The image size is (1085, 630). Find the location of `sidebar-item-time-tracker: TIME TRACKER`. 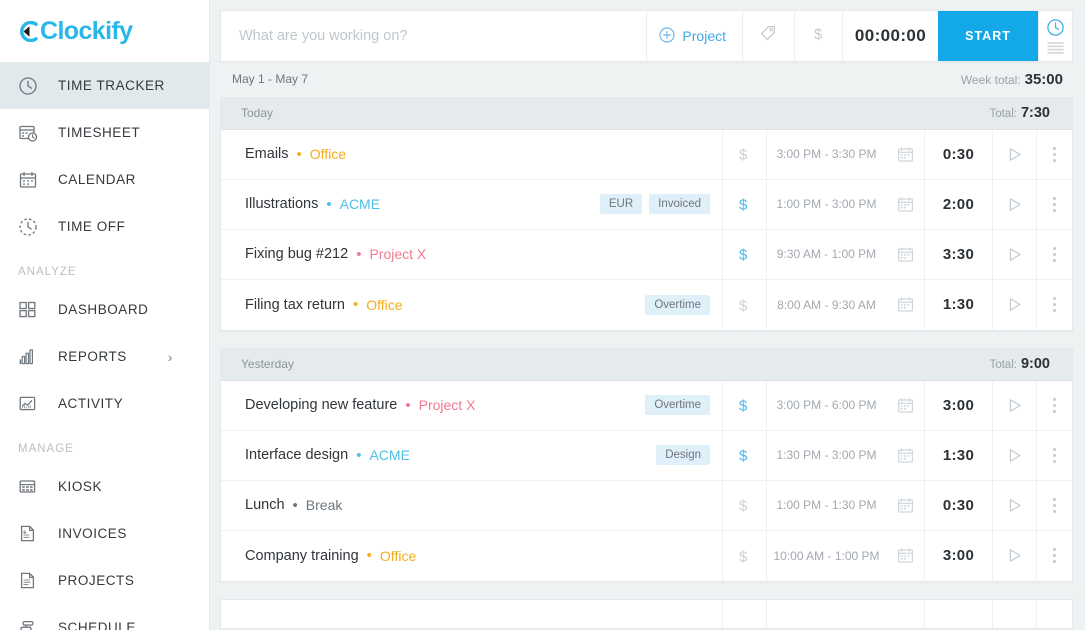

sidebar-item-time-tracker: TIME TRACKER is located at coordinates (104, 85).